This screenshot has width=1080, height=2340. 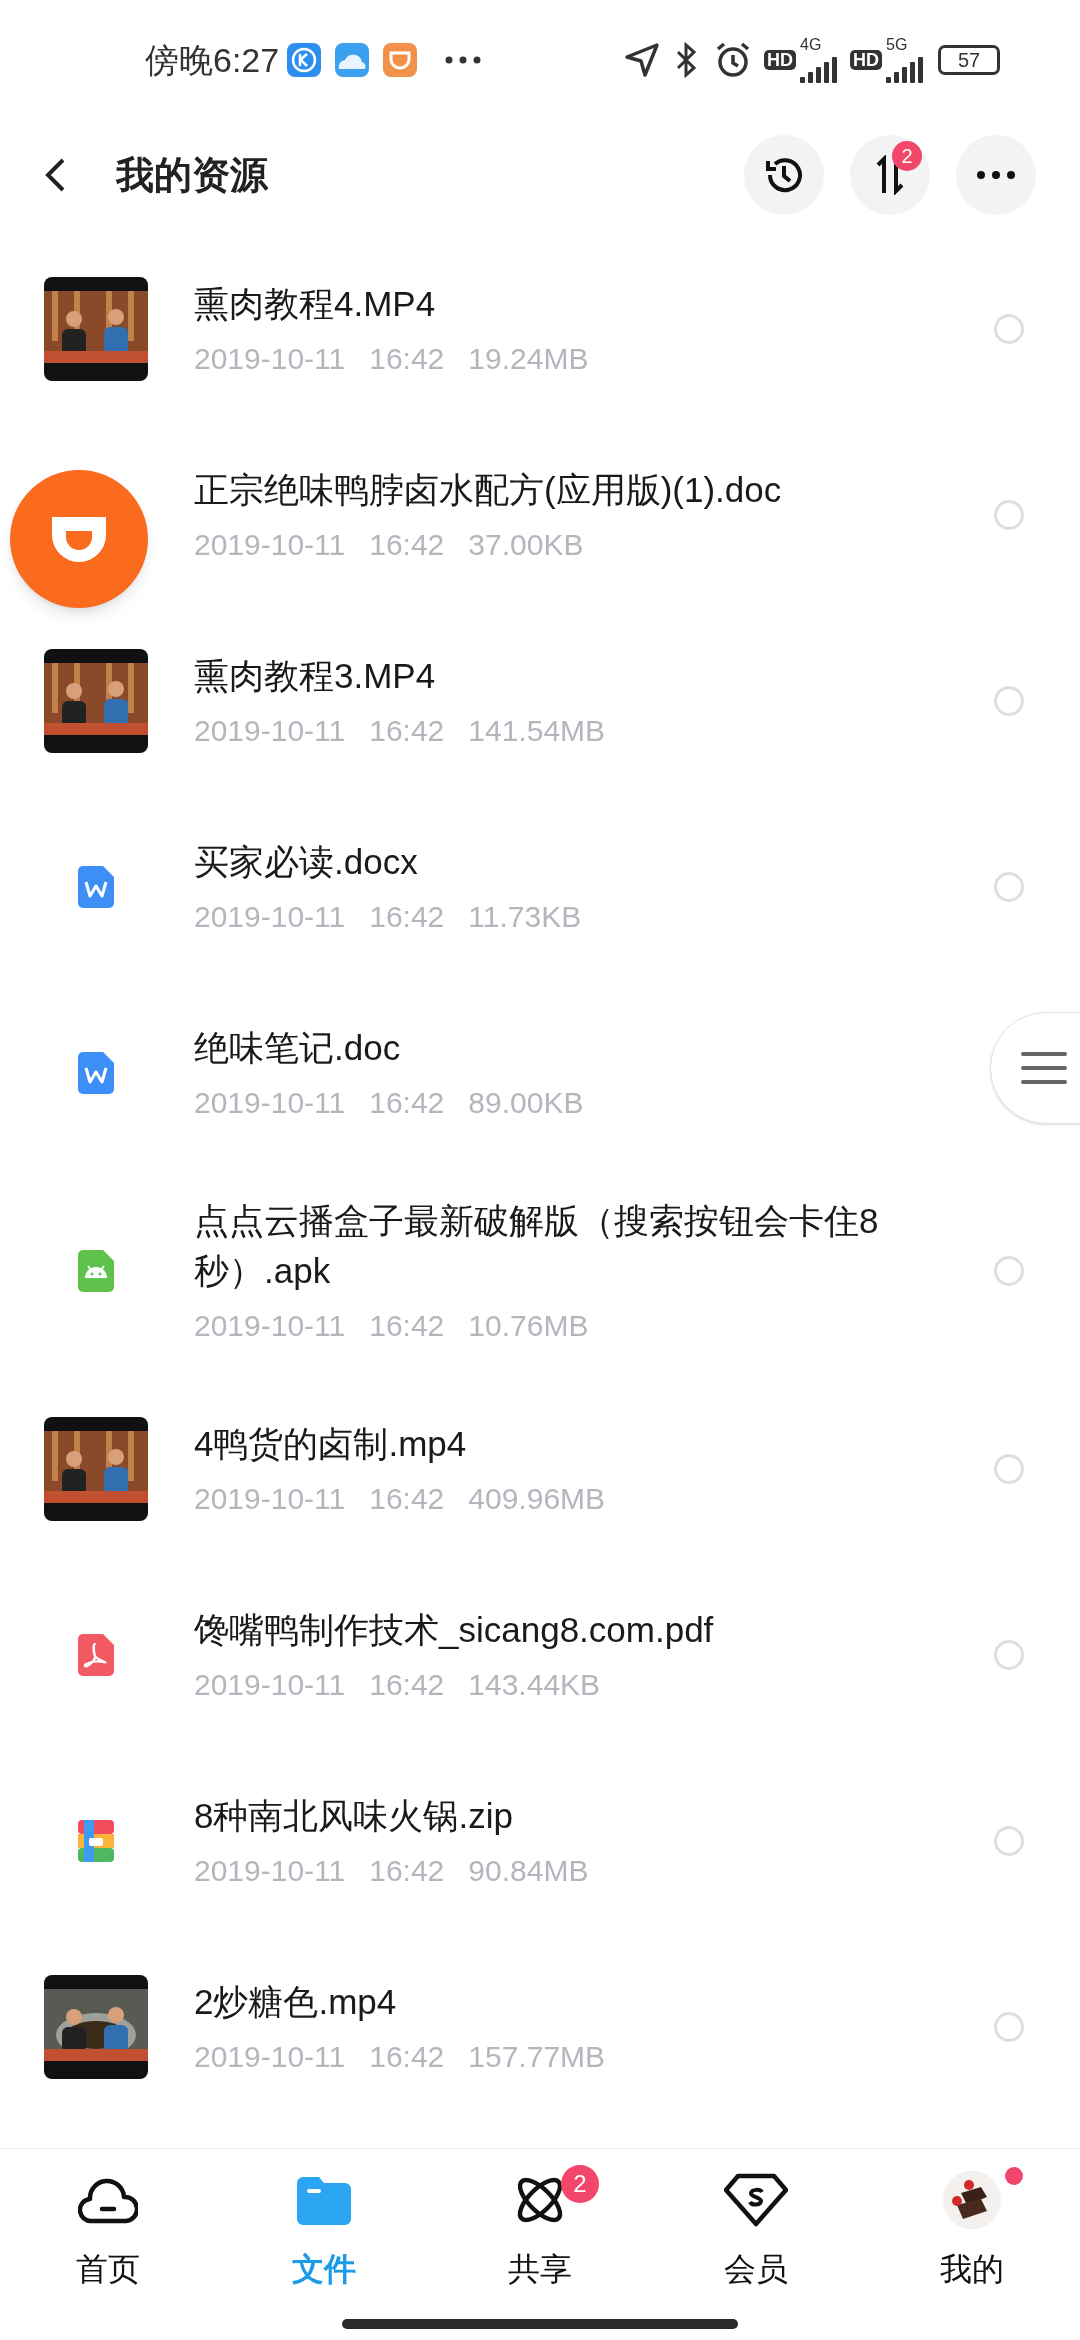 I want to click on location-arrow-icon, so click(x=642, y=60).